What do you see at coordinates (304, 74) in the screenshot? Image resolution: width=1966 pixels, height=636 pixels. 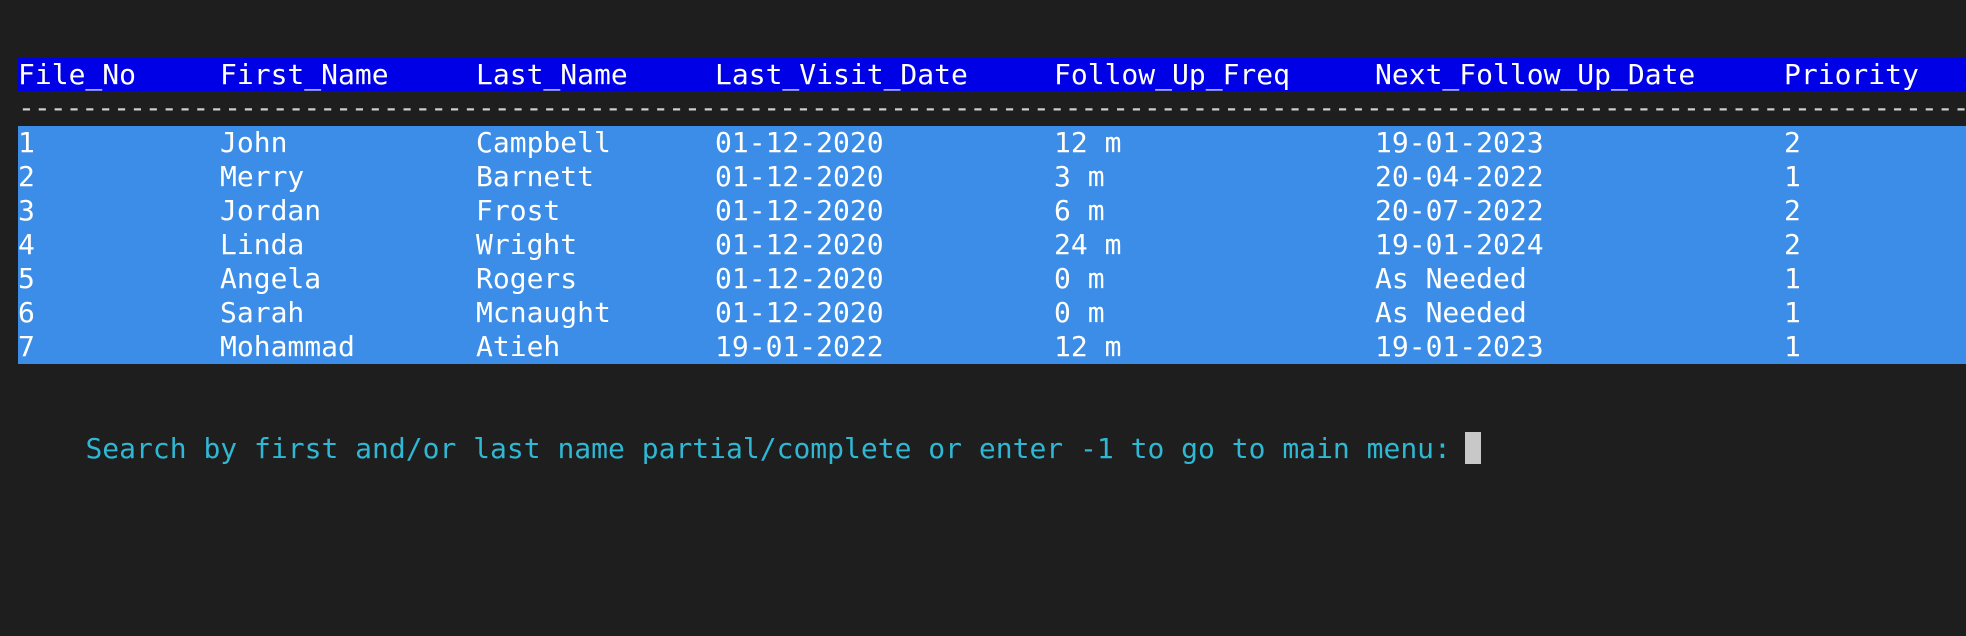 I see `header-first-name: First_Name` at bounding box center [304, 74].